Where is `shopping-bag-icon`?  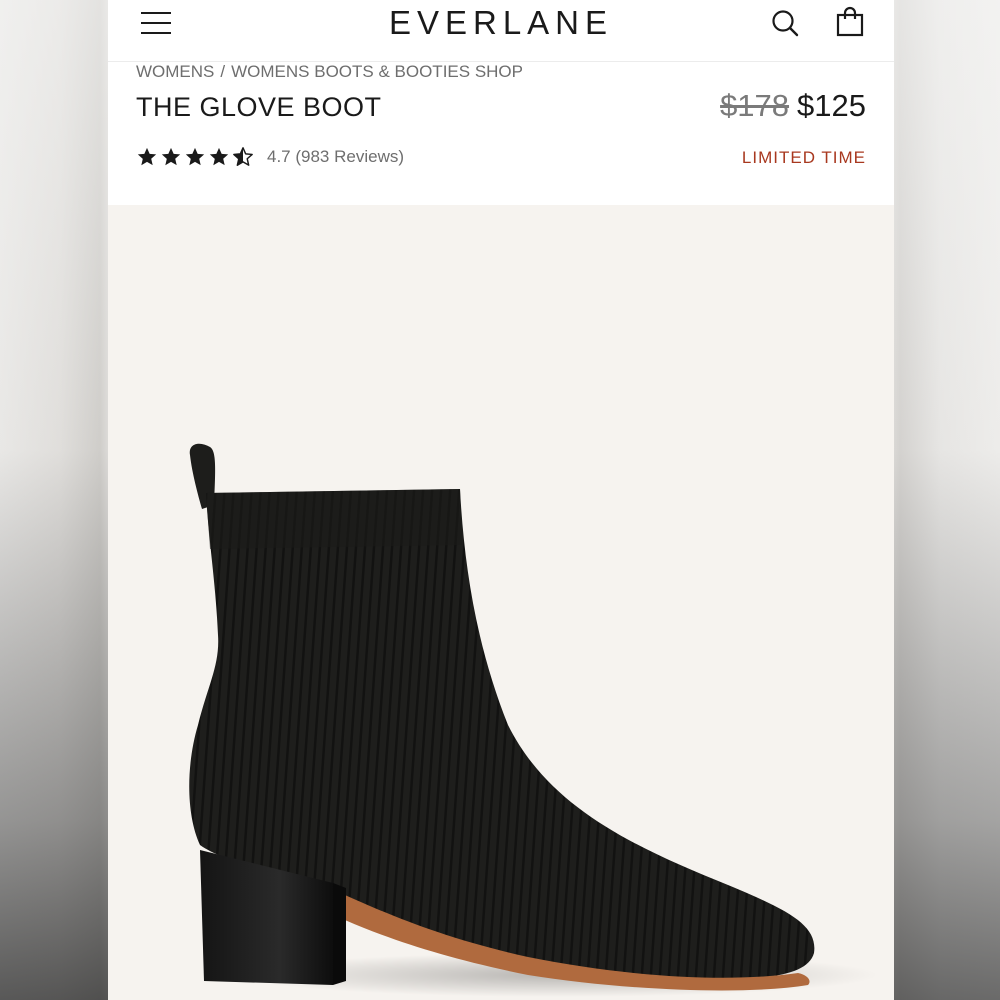
shopping-bag-icon is located at coordinates (850, 22).